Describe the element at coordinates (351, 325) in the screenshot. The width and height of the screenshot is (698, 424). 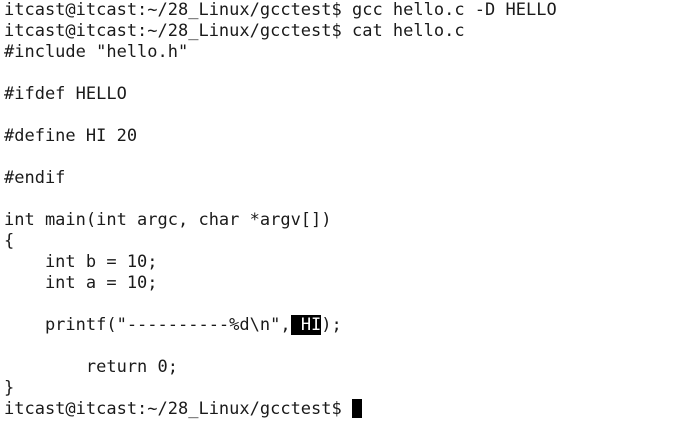
I see `terminal-line: printf("----------%d\n", HI);` at that location.